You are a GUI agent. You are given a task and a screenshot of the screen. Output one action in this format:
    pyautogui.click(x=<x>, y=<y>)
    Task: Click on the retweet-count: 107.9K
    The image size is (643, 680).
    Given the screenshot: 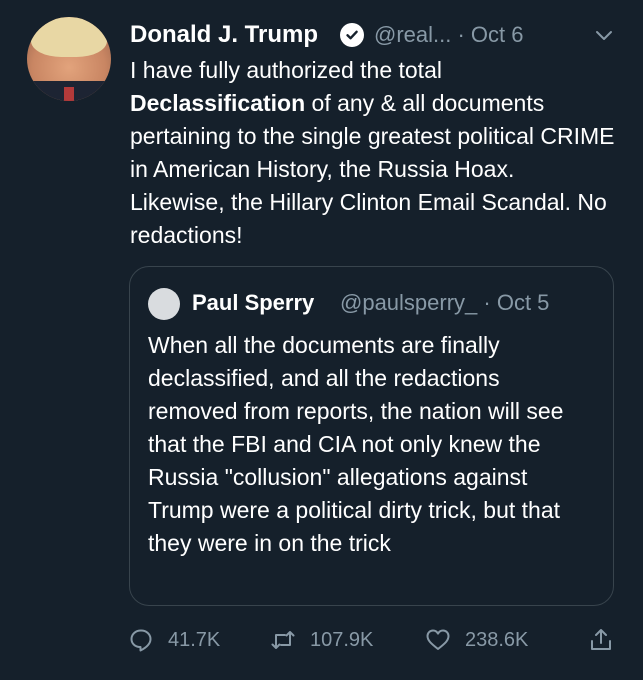 What is the action you would take?
    pyautogui.click(x=342, y=639)
    